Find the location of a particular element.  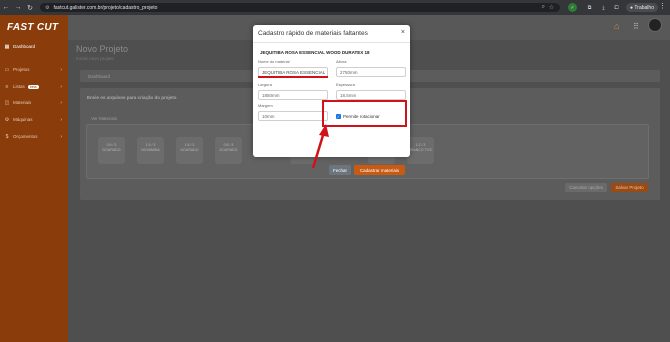

dashboard-icon: ▦ is located at coordinates (7, 46).